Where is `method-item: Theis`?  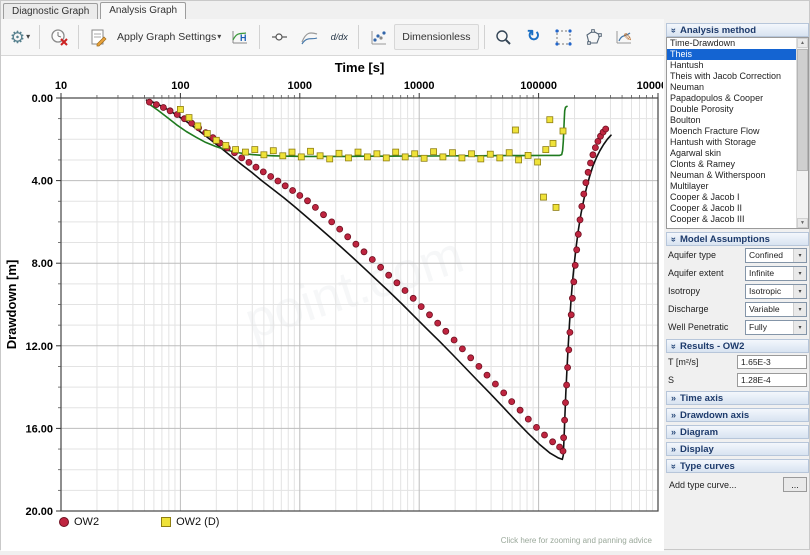 method-item: Theis is located at coordinates (732, 54).